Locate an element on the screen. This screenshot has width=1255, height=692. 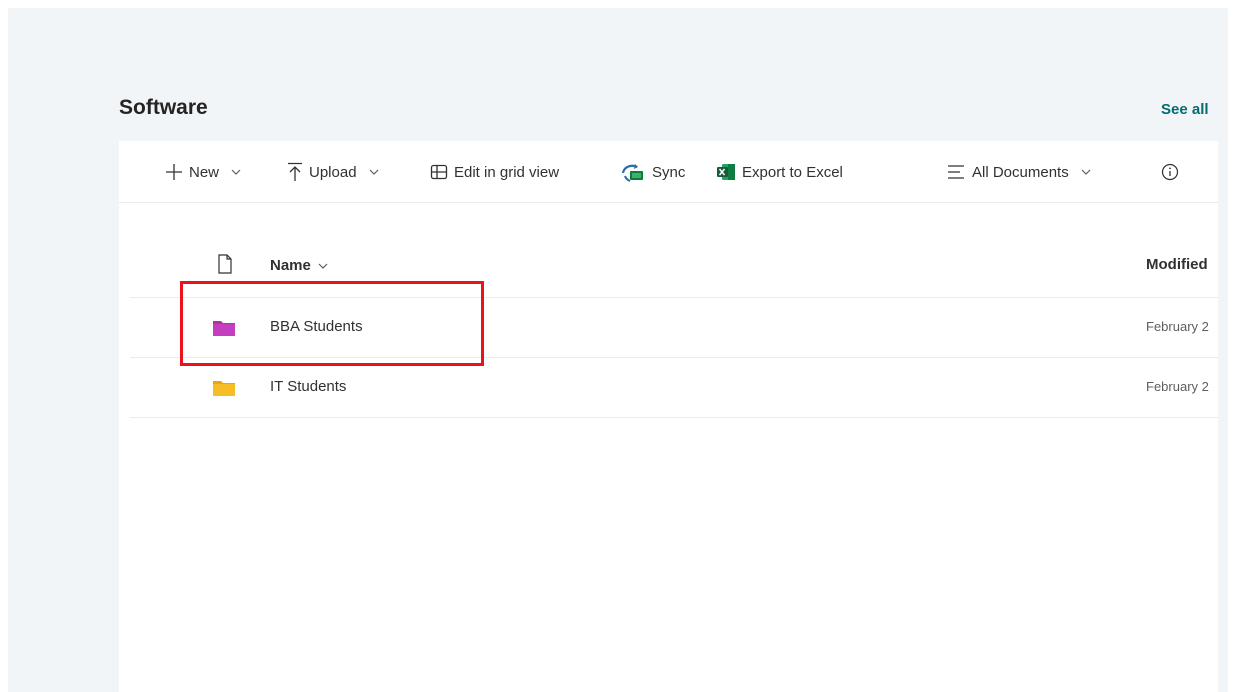
list-header: Name Modified is located at coordinates (674, 267).